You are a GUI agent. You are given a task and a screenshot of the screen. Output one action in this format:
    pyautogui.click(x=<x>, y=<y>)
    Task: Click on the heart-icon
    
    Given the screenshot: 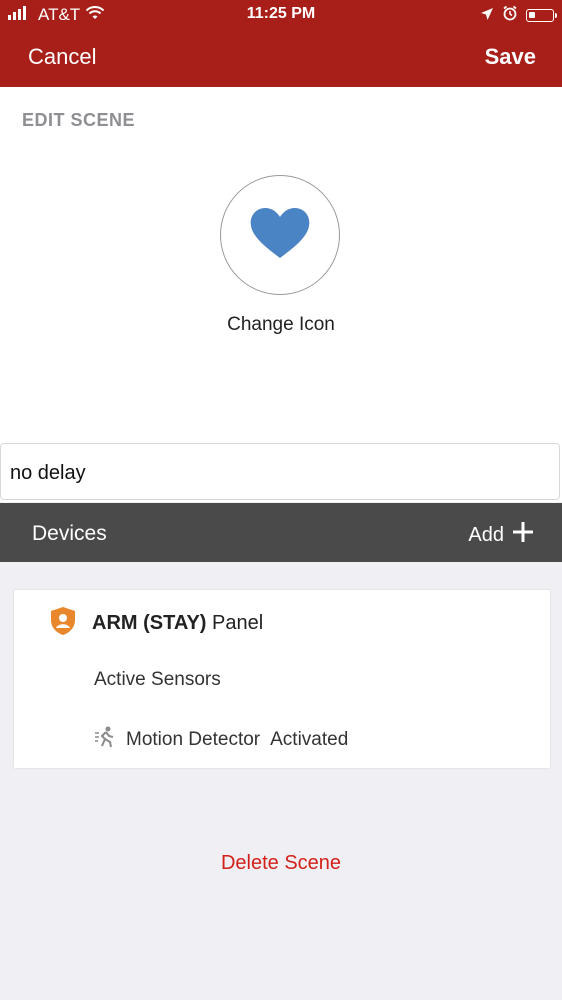 What is the action you would take?
    pyautogui.click(x=280, y=235)
    